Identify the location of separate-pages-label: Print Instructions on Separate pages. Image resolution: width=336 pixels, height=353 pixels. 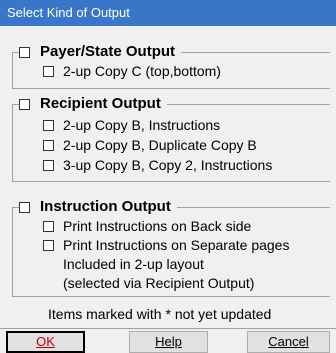
(176, 245).